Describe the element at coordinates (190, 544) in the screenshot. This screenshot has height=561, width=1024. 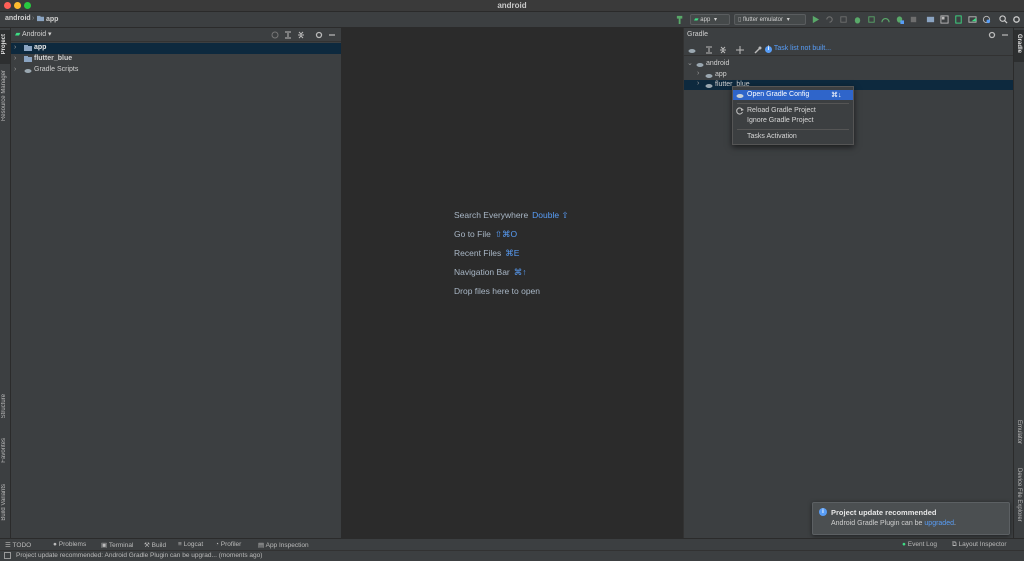
I see `logcat-tab: ≡ Logcat` at that location.